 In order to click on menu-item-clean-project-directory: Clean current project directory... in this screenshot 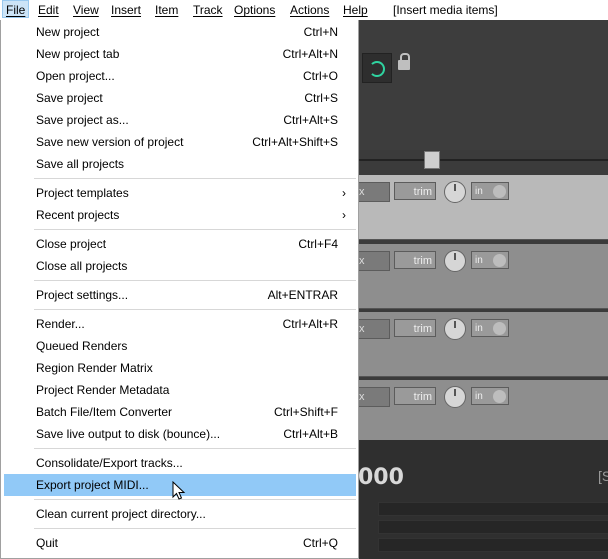, I will do `click(180, 514)`.